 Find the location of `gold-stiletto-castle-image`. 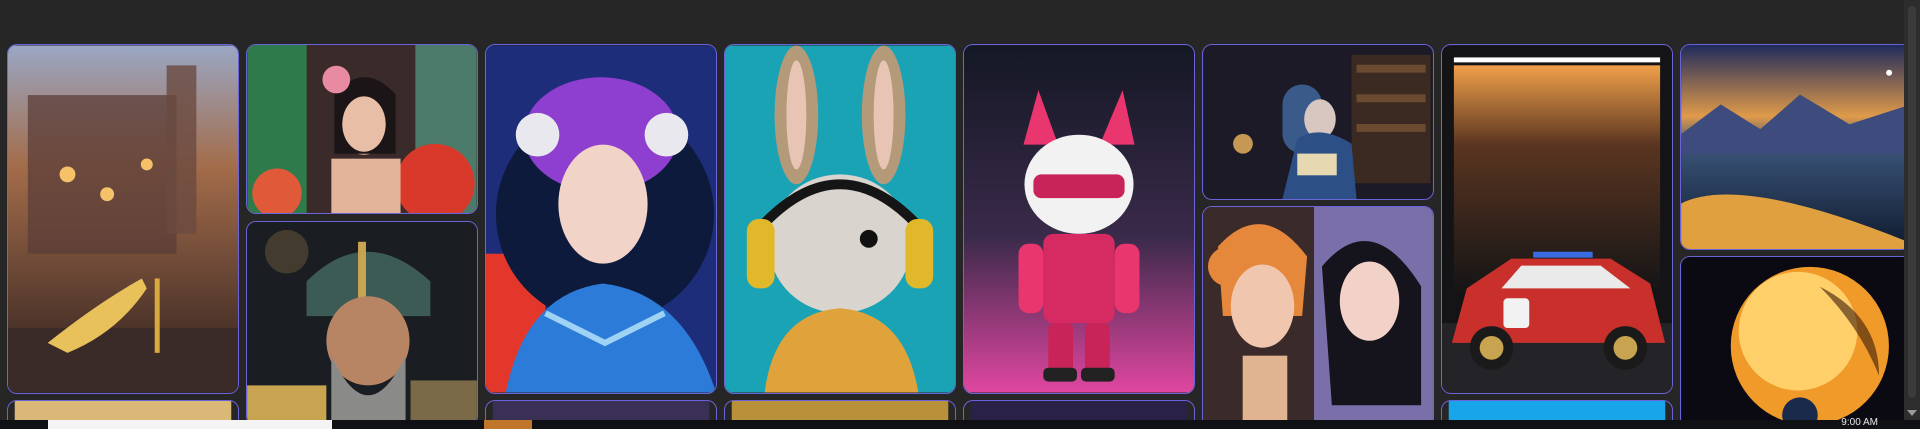

gold-stiletto-castle-image is located at coordinates (123, 219).